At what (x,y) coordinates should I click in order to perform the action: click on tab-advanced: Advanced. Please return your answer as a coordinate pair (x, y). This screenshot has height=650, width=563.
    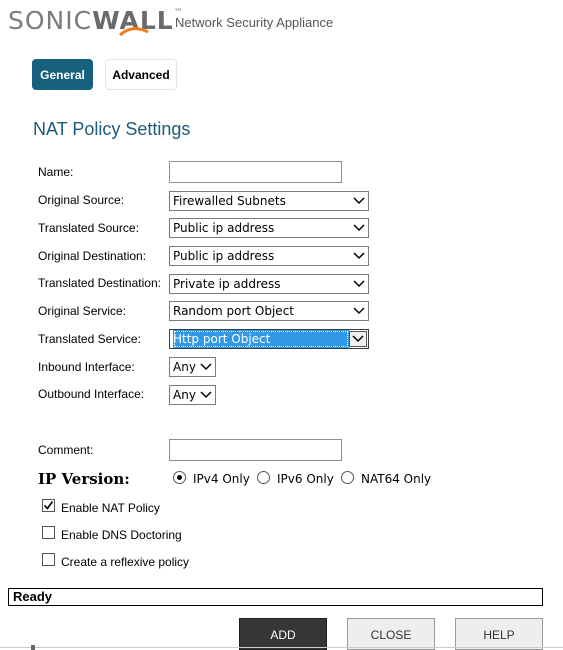
    Looking at the image, I should click on (141, 74).